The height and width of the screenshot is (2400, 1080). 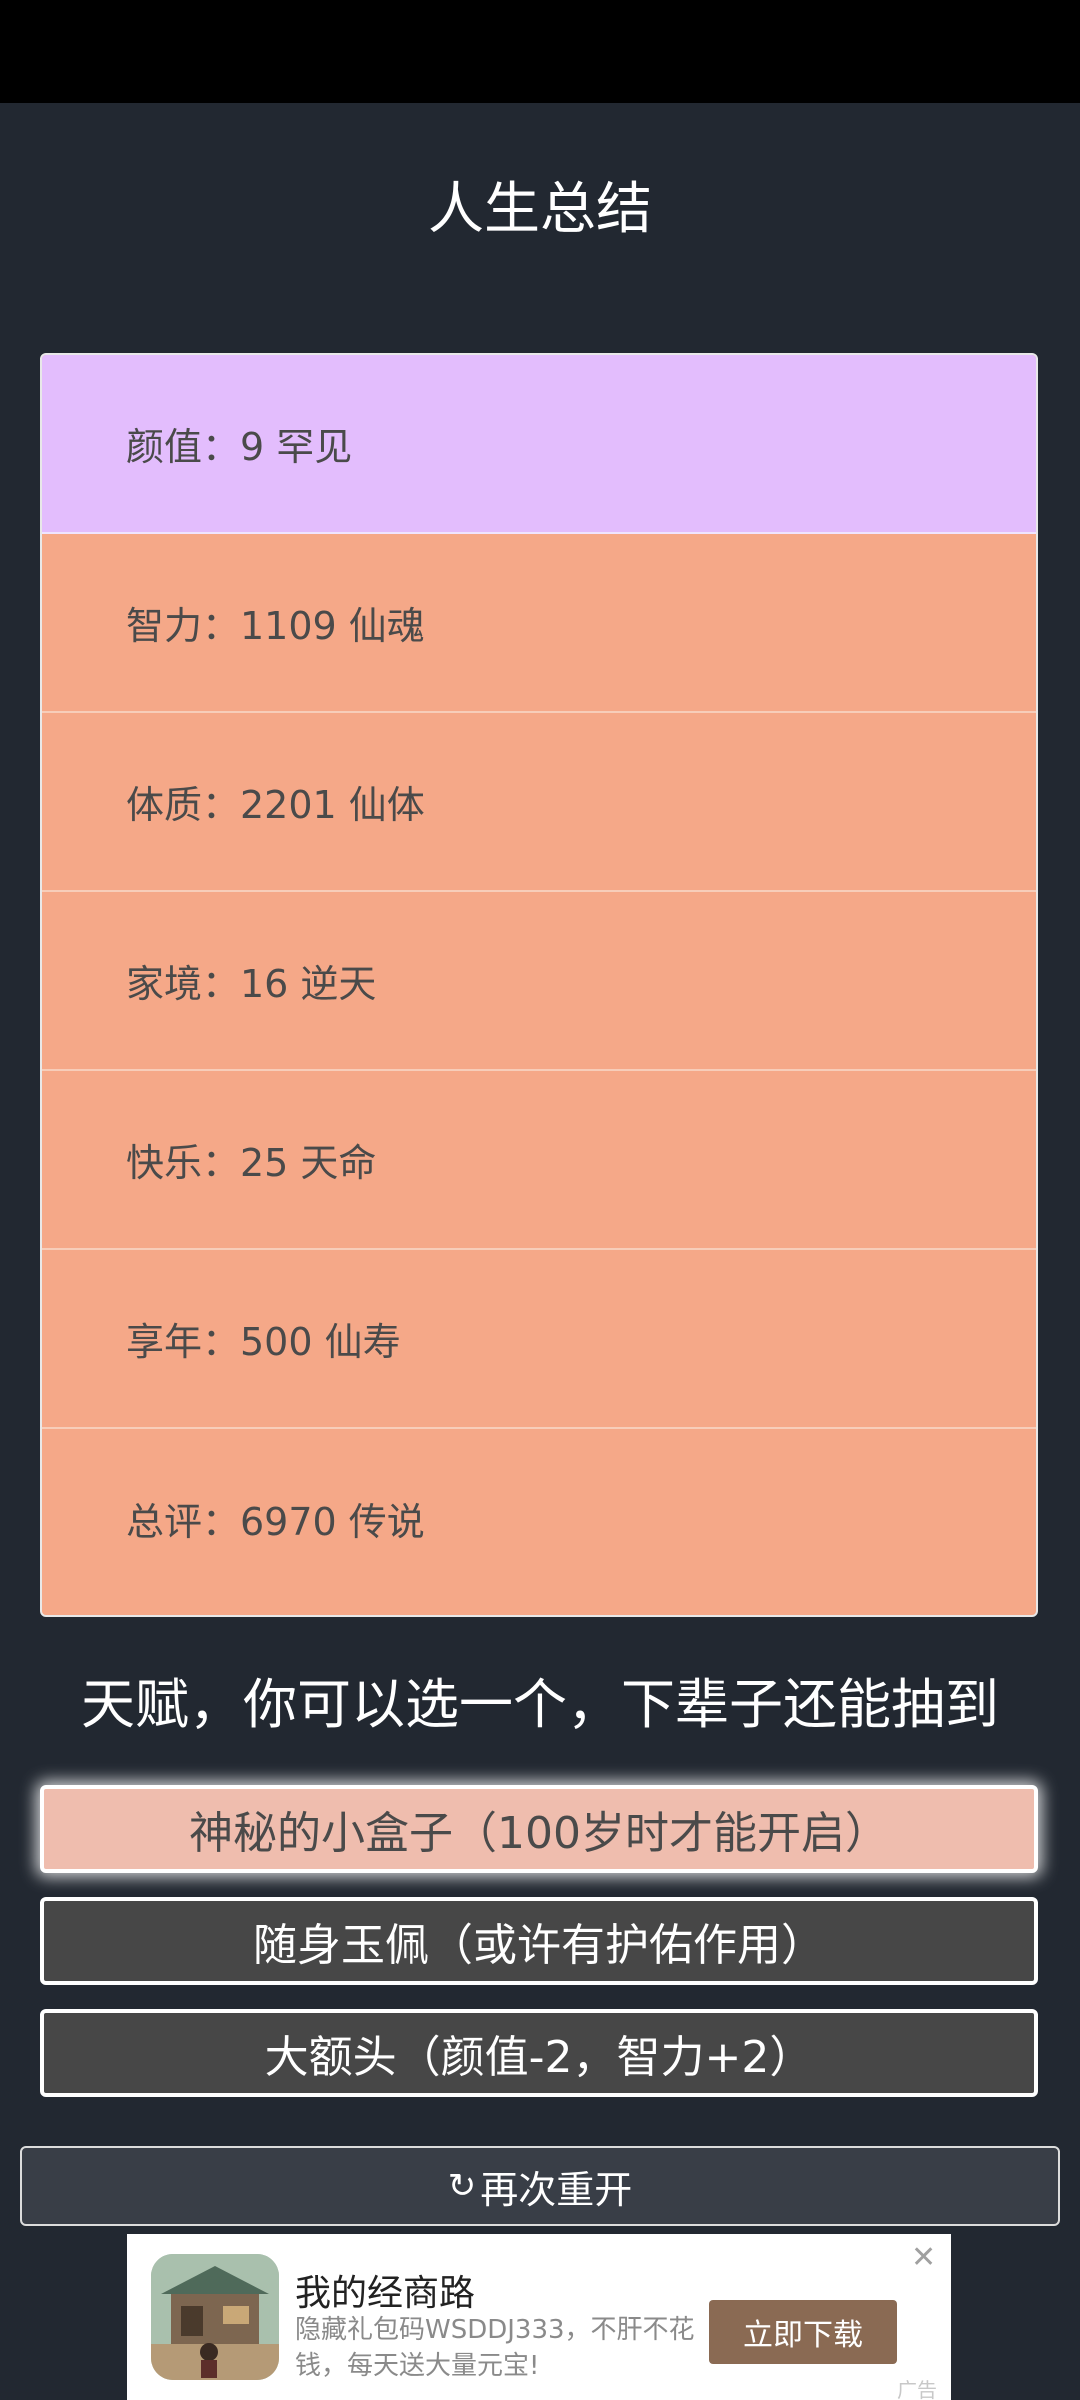 What do you see at coordinates (385, 2293) in the screenshot?
I see `ad-title: 我的经商路` at bounding box center [385, 2293].